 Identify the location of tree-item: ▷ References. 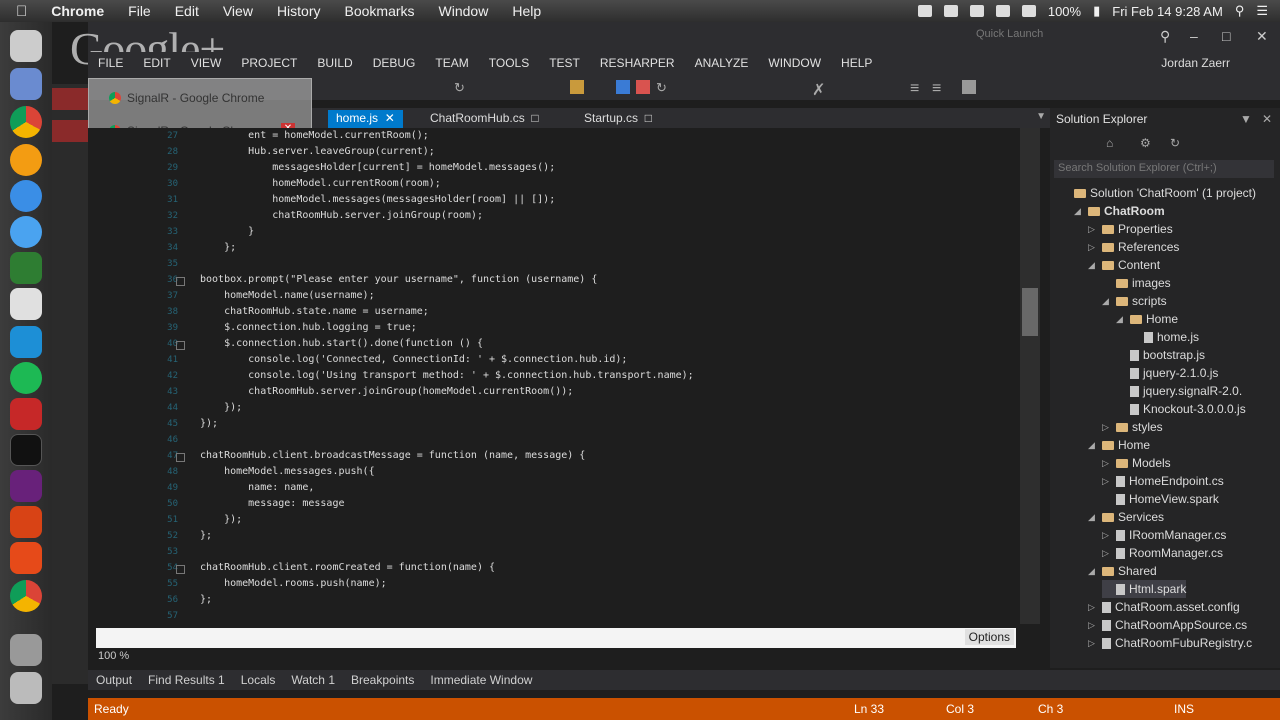
(1133, 247).